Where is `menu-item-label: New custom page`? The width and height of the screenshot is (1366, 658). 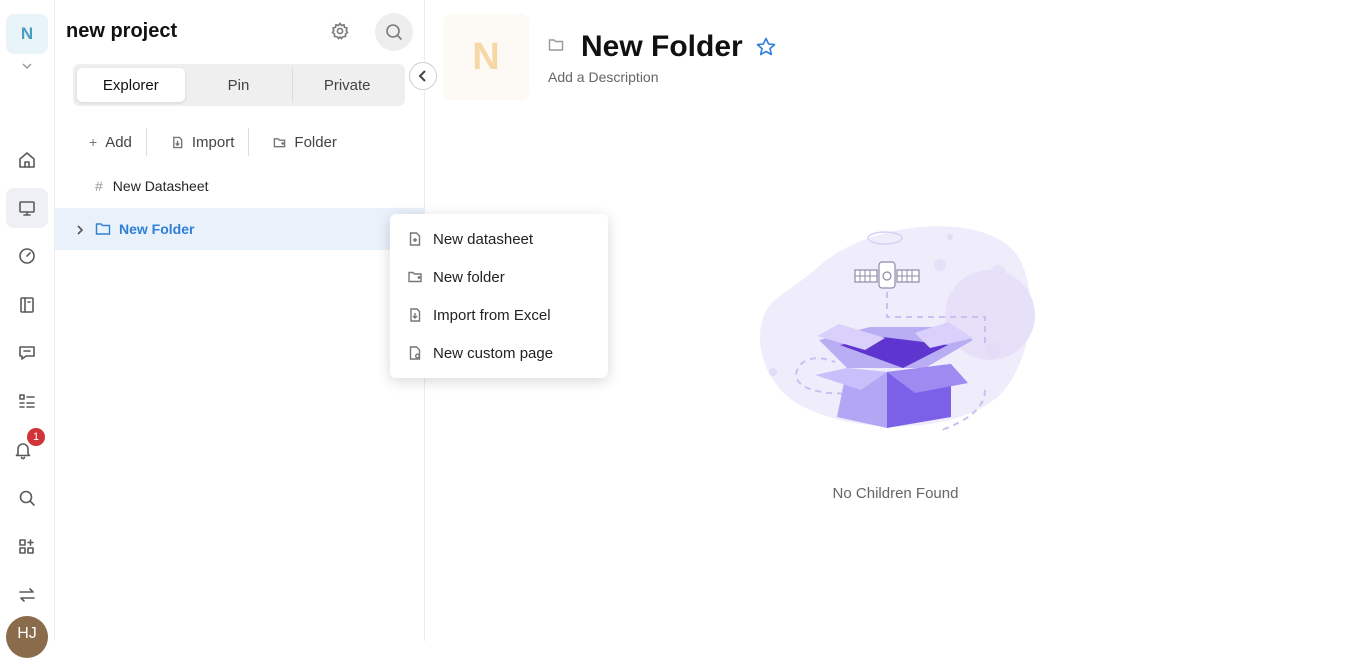
menu-item-label: New custom page is located at coordinates (493, 353).